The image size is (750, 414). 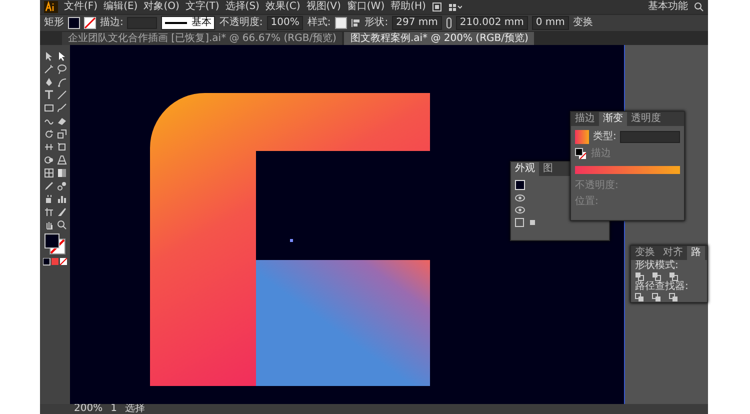 What do you see at coordinates (241, 23) in the screenshot?
I see `opacity-label: 不透明度:` at bounding box center [241, 23].